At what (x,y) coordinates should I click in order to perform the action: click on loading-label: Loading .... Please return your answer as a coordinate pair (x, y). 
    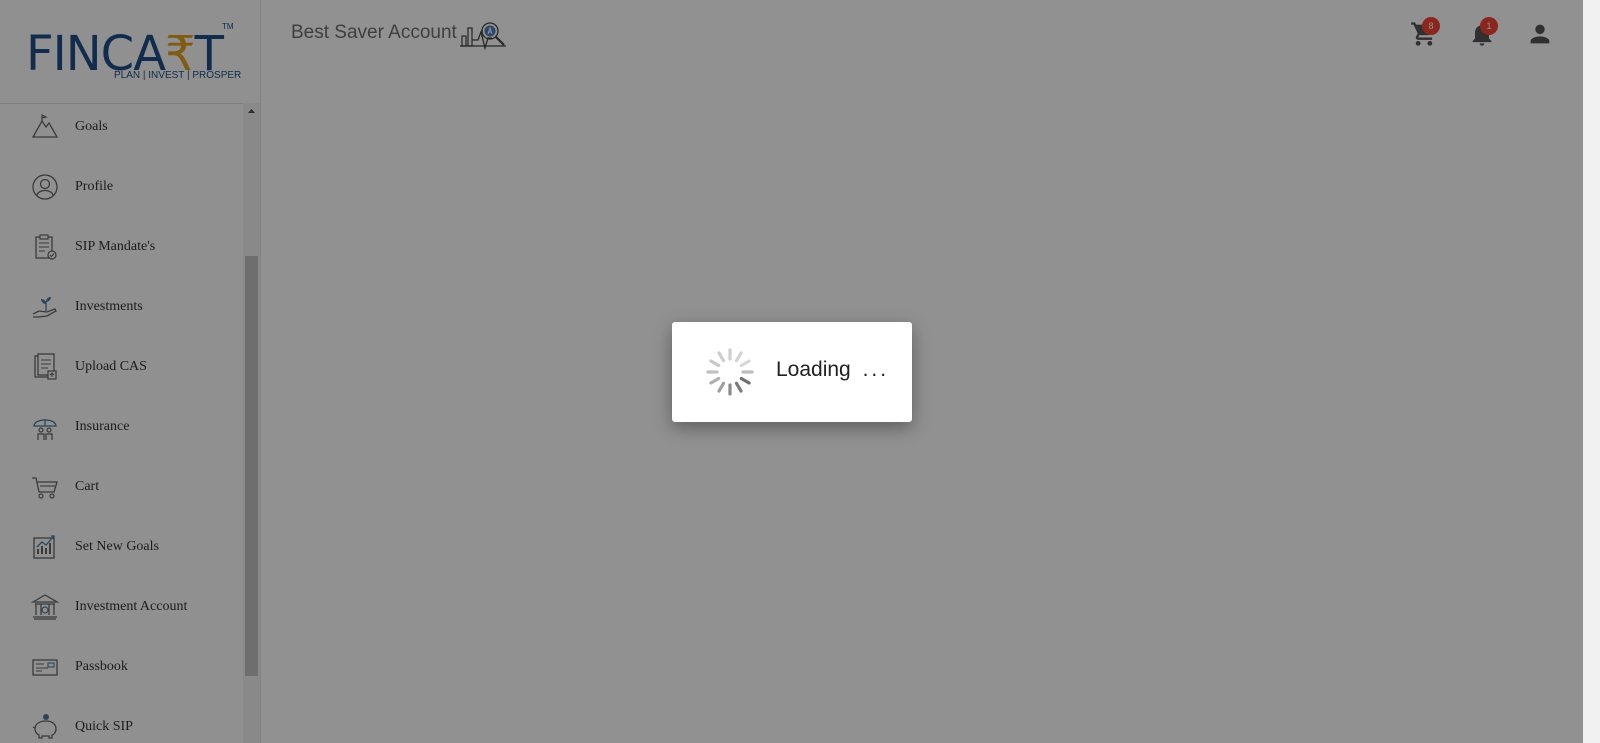
    Looking at the image, I should click on (833, 369).